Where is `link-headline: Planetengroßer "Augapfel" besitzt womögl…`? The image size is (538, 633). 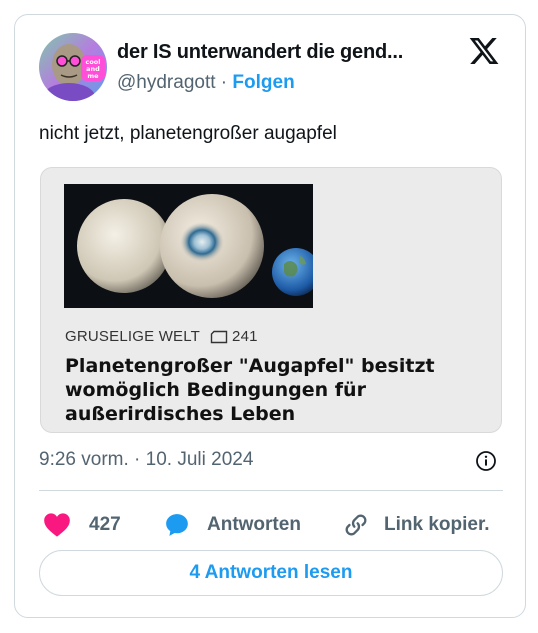 link-headline: Planetengroßer "Augapfel" besitzt womögl… is located at coordinates (275, 390).